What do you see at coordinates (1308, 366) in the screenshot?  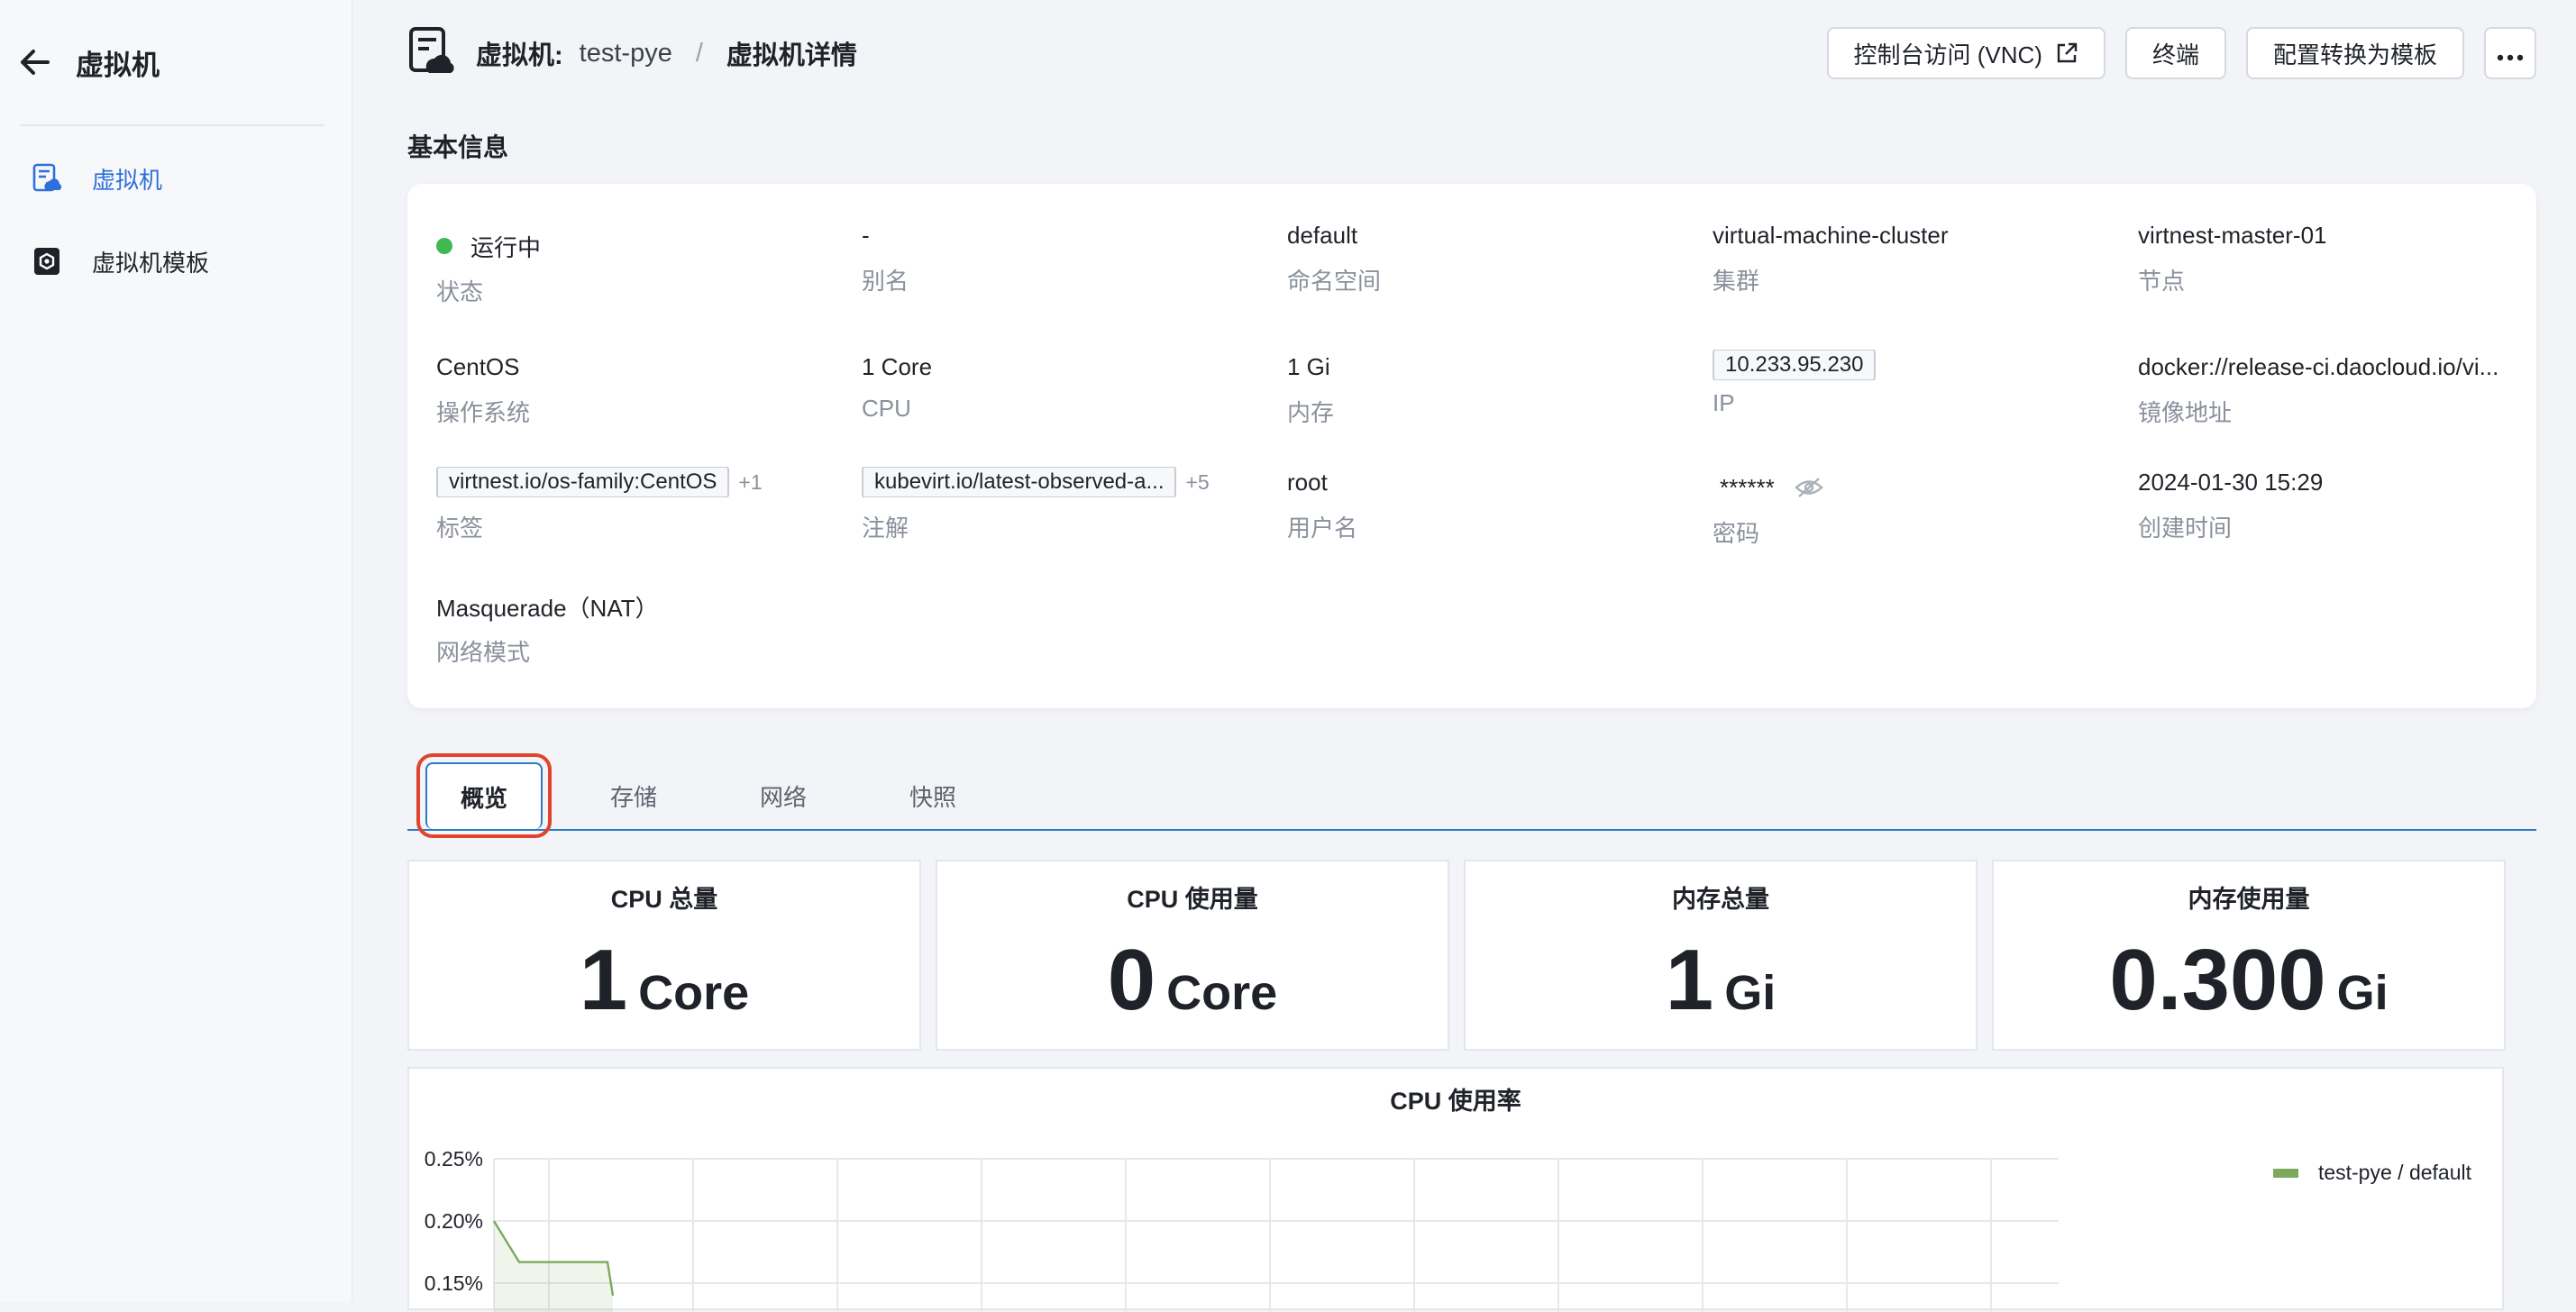 I see `memory-value: 1 Gi` at bounding box center [1308, 366].